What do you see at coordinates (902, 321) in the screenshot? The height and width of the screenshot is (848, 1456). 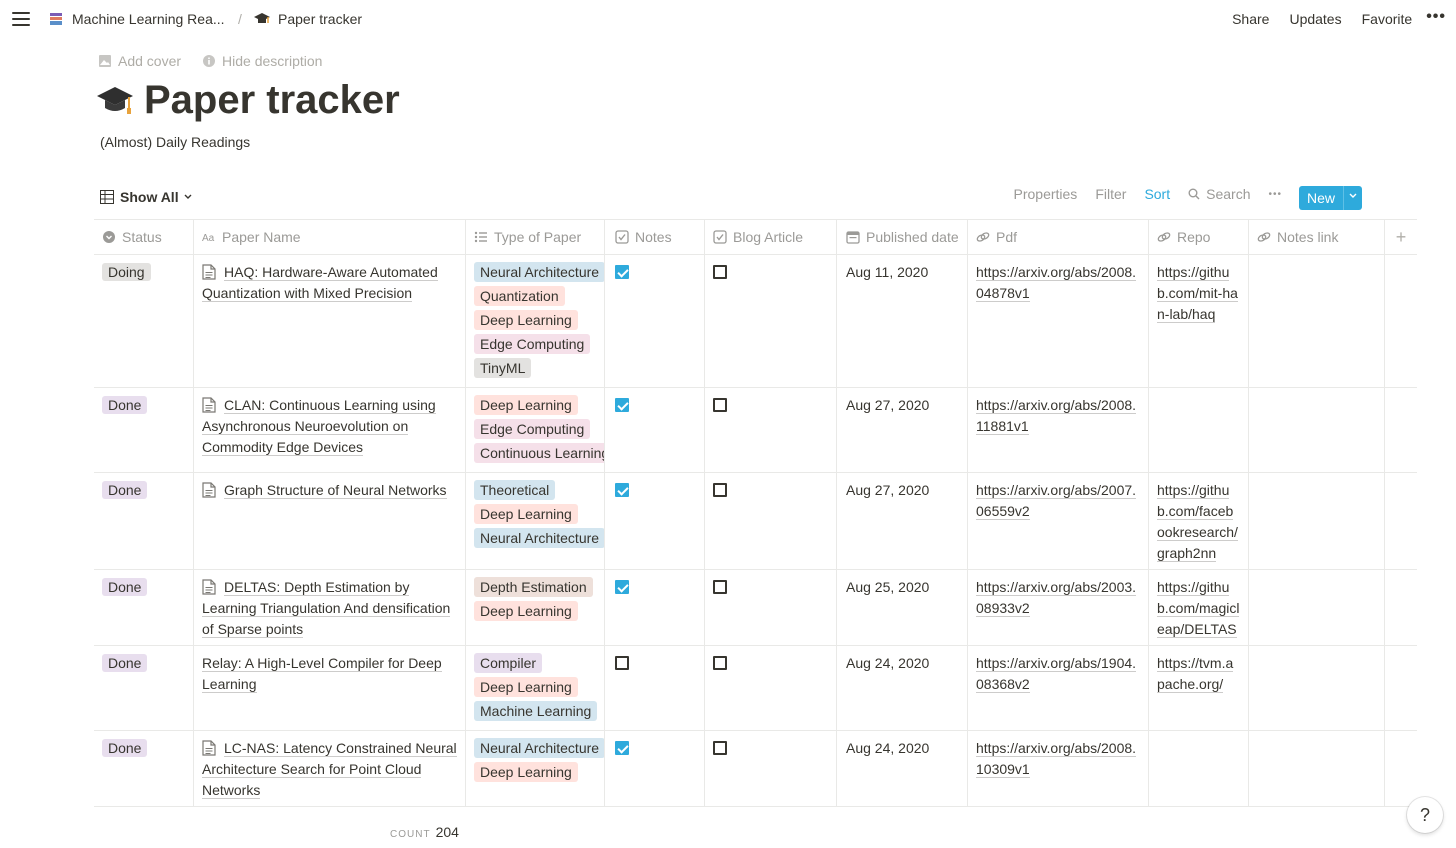 I see `published-date-cell: Aug 11, 2020` at bounding box center [902, 321].